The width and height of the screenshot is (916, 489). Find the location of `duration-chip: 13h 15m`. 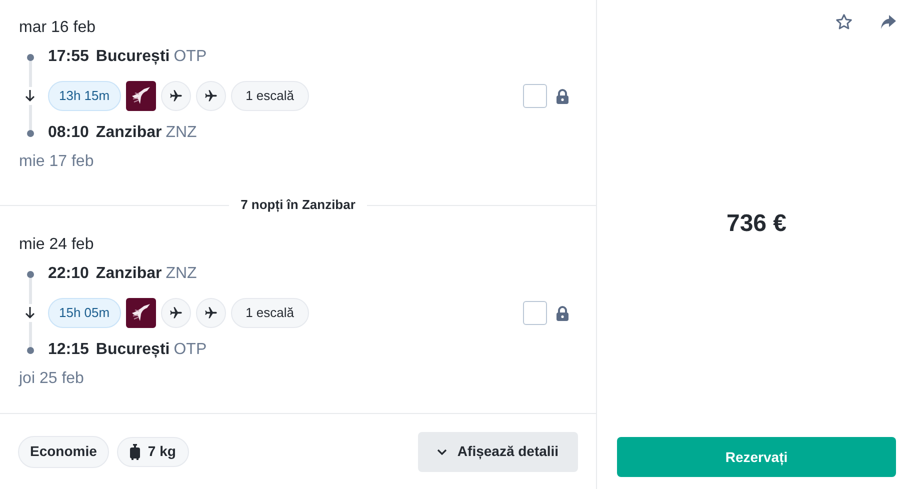

duration-chip: 13h 15m is located at coordinates (84, 96).